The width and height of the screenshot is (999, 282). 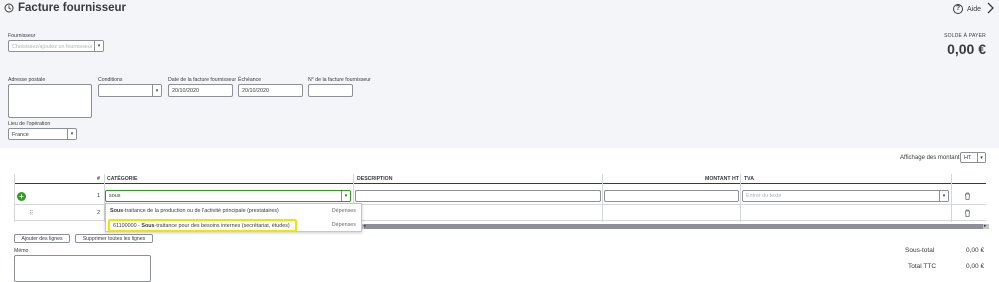 I want to click on lieu-value: France, so click(x=20, y=135).